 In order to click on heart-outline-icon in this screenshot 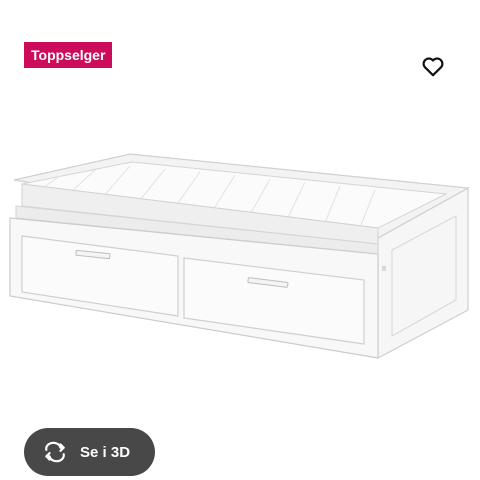, I will do `click(433, 67)`.